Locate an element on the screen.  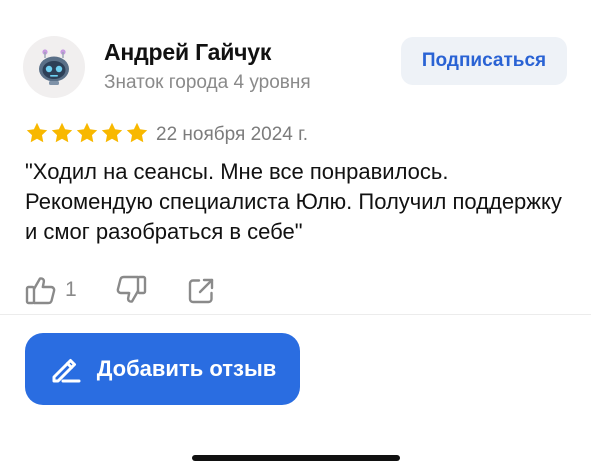
add-review-button: Добавить отзыв is located at coordinates (162, 369).